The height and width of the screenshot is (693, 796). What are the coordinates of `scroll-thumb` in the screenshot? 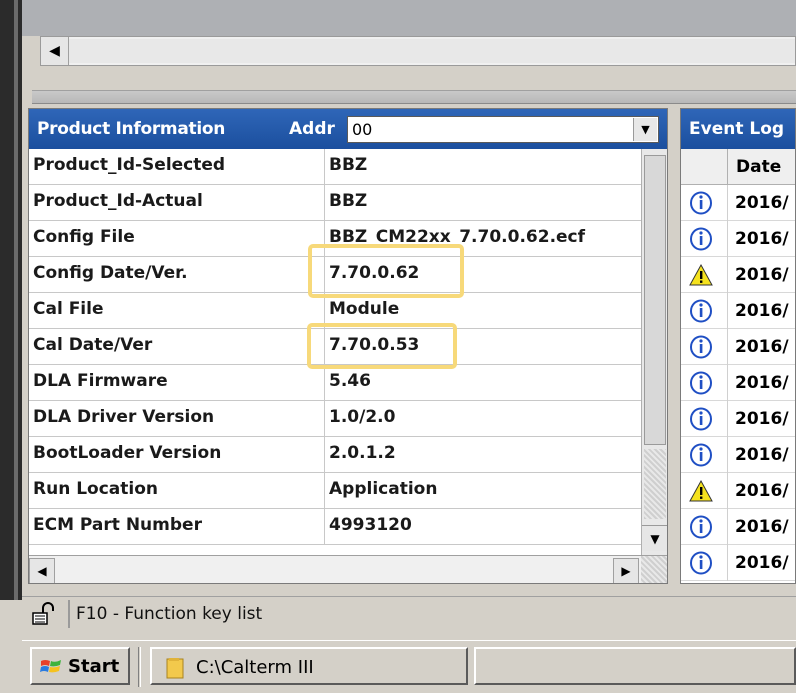 It's located at (655, 300).